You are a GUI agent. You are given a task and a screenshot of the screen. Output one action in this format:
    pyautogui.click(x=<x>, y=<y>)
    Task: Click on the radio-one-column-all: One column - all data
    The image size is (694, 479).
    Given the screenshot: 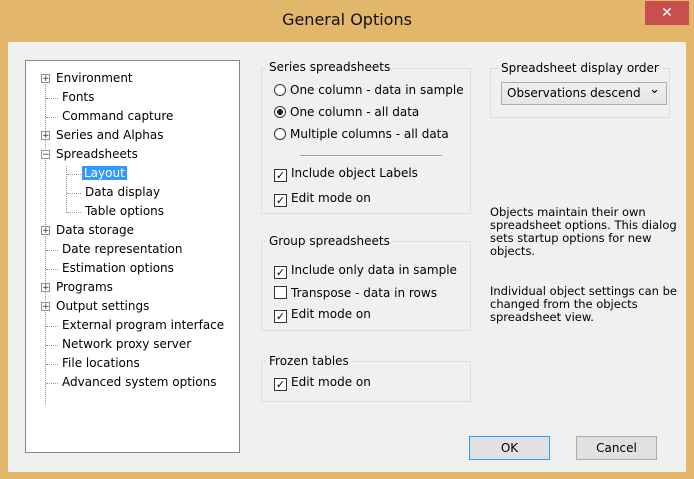 What is the action you would take?
    pyautogui.click(x=346, y=112)
    